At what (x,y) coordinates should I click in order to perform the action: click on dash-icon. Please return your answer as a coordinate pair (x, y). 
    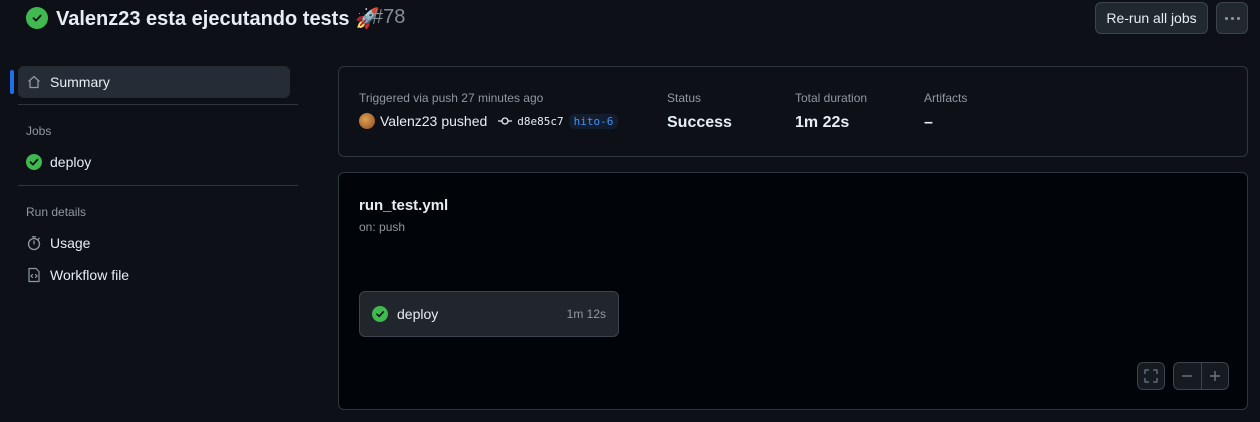
    Looking at the image, I should click on (1187, 376).